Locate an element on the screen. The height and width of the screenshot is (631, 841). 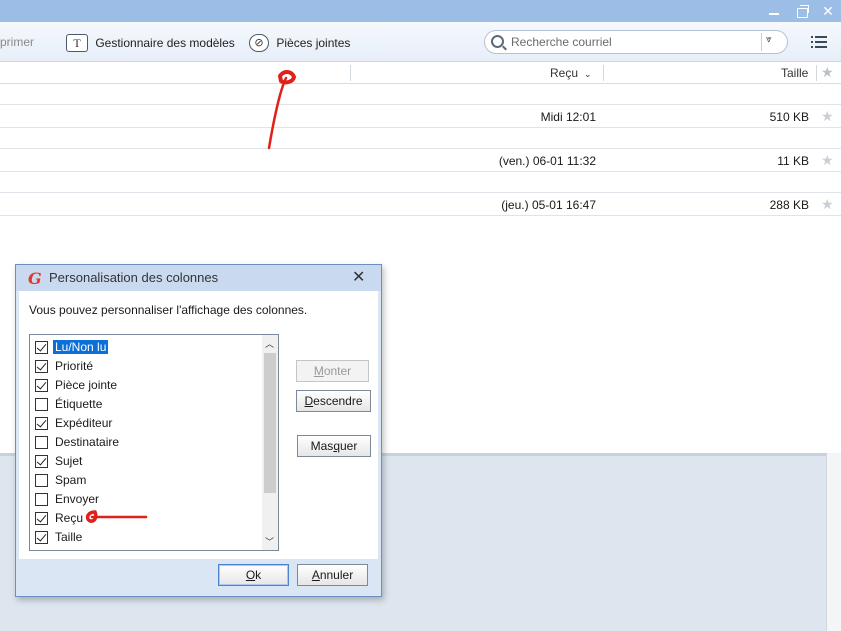
scrollbar-thumb is located at coordinates (270, 423).